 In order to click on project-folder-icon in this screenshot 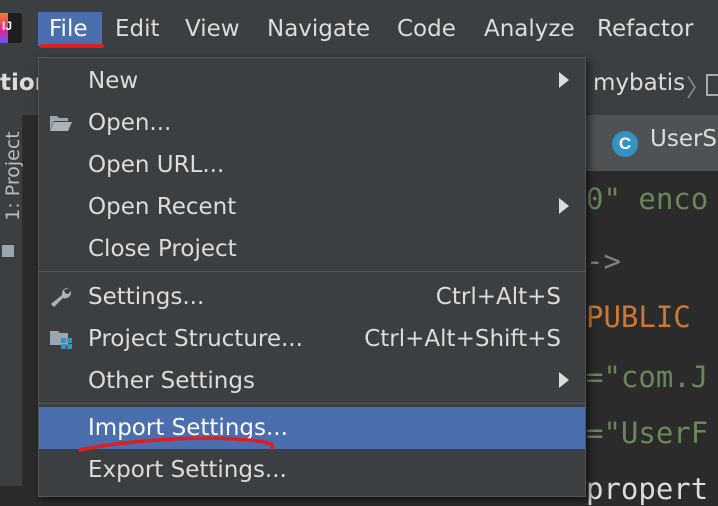, I will do `click(8, 251)`.